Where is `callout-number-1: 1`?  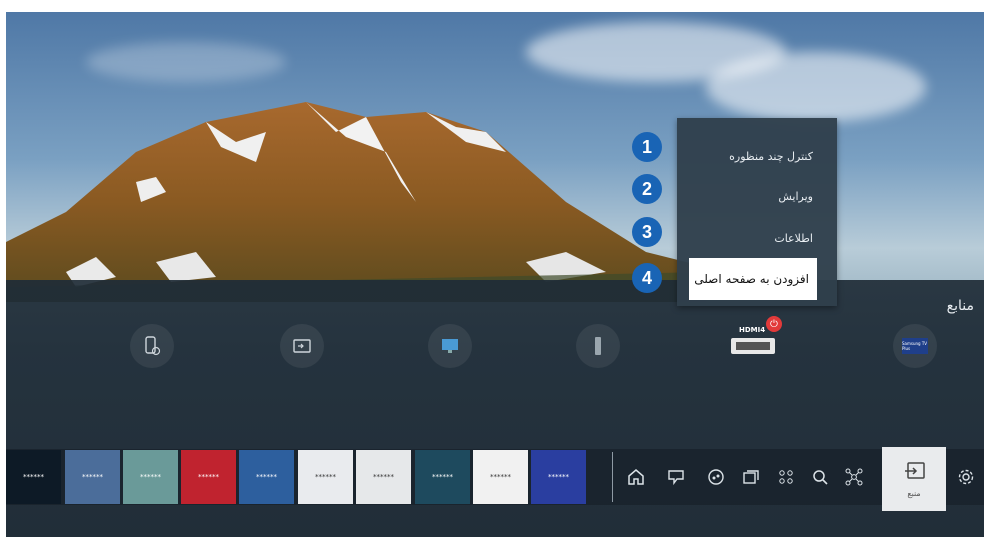 callout-number-1: 1 is located at coordinates (647, 147).